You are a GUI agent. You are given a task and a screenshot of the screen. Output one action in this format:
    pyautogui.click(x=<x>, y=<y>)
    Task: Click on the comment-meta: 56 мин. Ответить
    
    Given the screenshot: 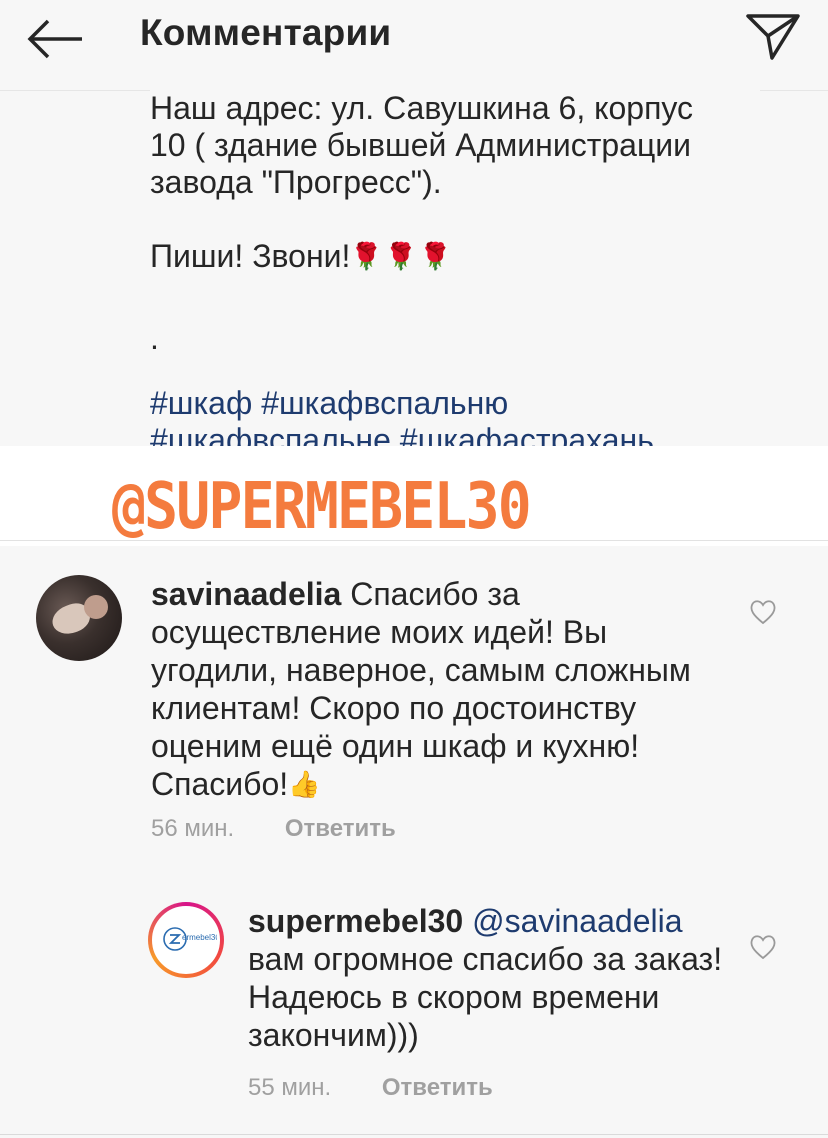 What is the action you would take?
    pyautogui.click(x=273, y=829)
    